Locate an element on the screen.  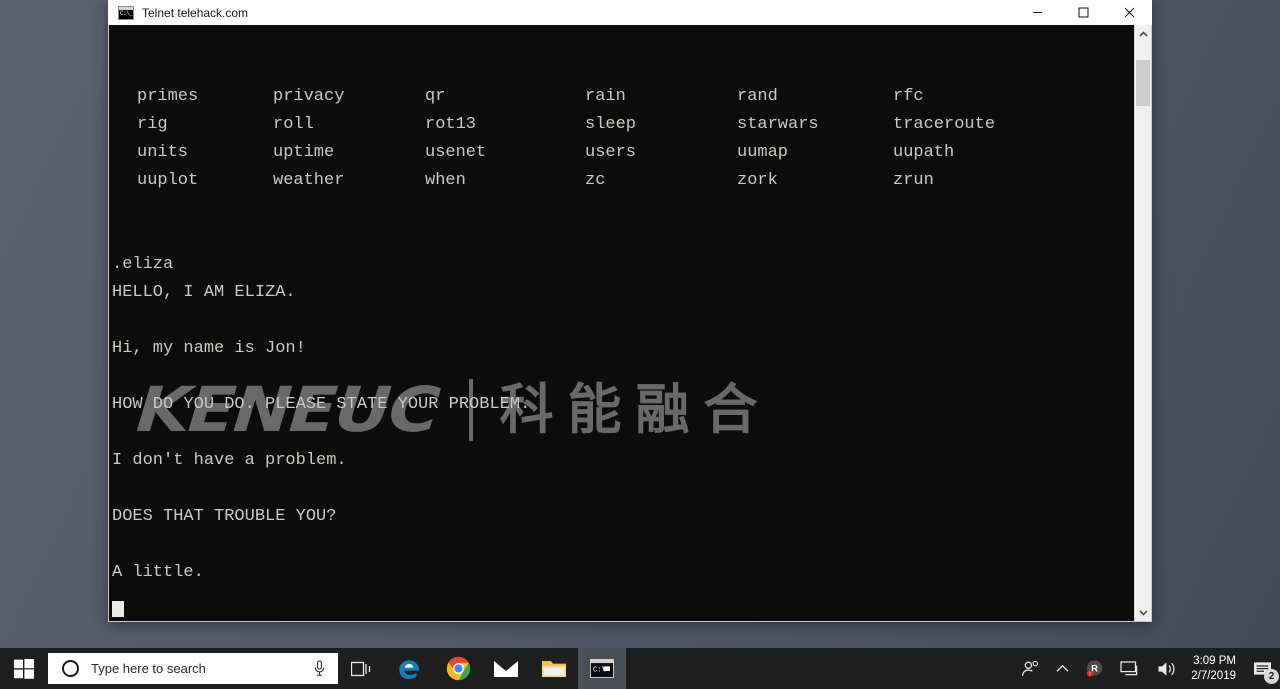
console-icon is located at coordinates (126, 12).